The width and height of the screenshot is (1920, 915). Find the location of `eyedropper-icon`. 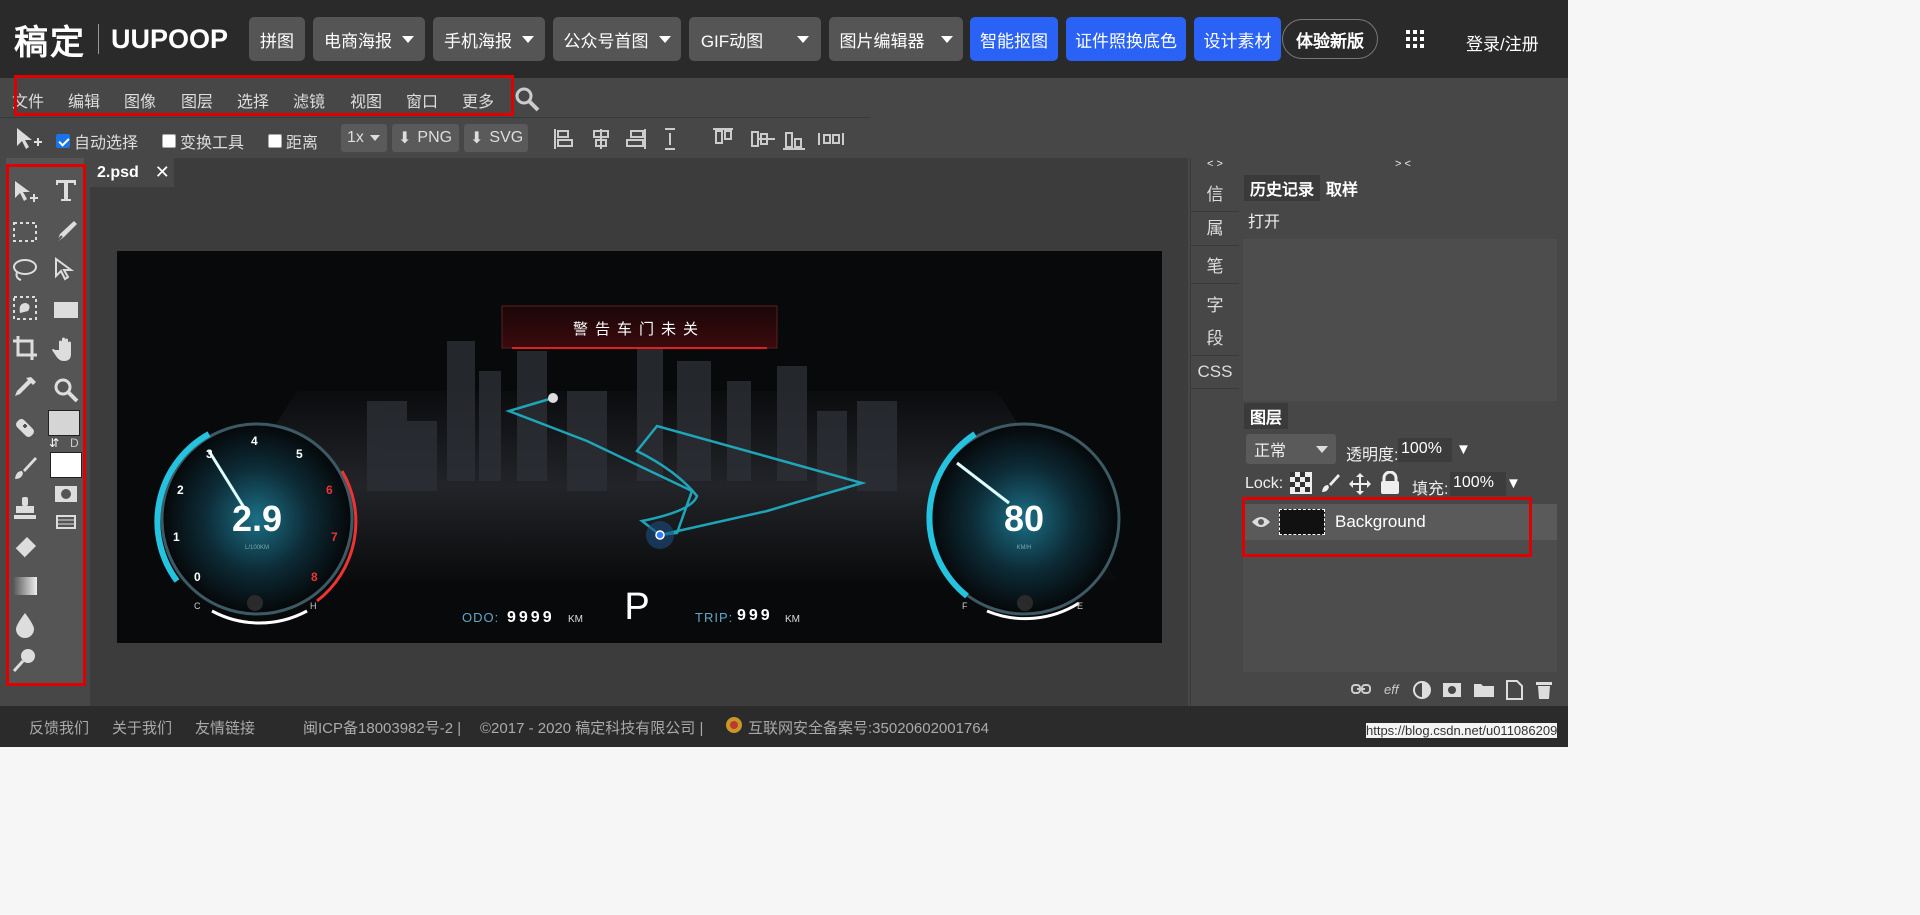

eyedropper-icon is located at coordinates (25, 388).